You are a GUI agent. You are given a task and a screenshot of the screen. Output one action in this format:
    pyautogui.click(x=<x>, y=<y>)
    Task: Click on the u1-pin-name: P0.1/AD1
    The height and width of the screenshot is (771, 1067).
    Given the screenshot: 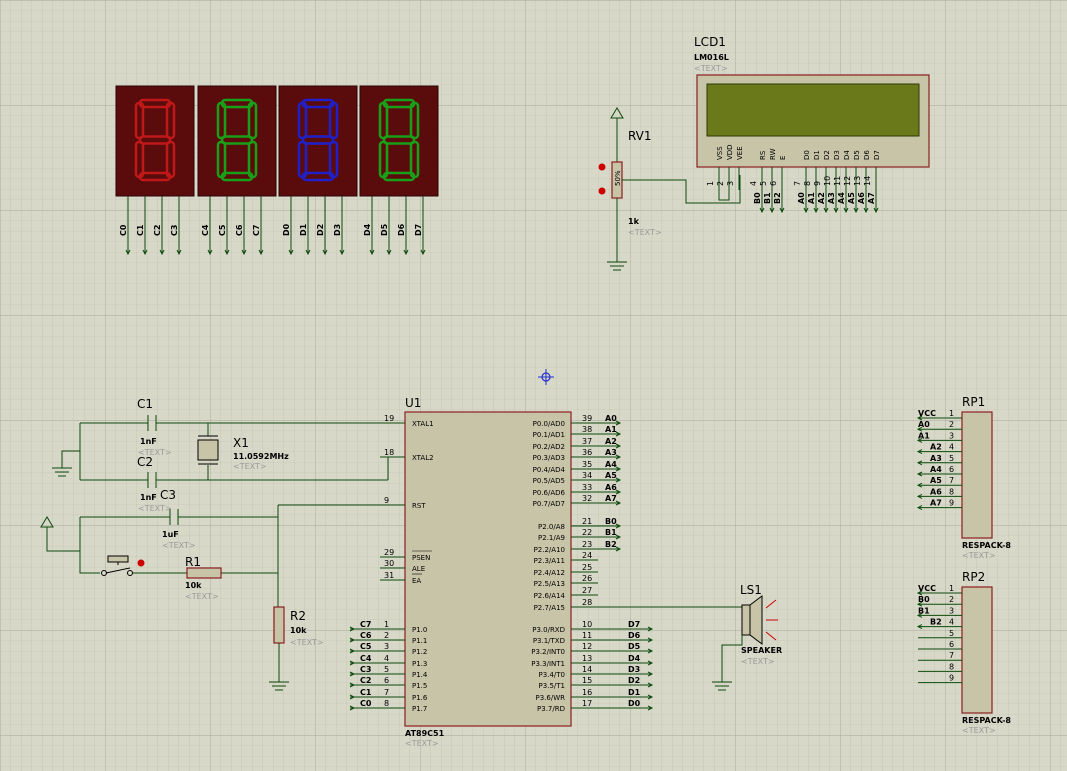 What is the action you would take?
    pyautogui.click(x=549, y=435)
    